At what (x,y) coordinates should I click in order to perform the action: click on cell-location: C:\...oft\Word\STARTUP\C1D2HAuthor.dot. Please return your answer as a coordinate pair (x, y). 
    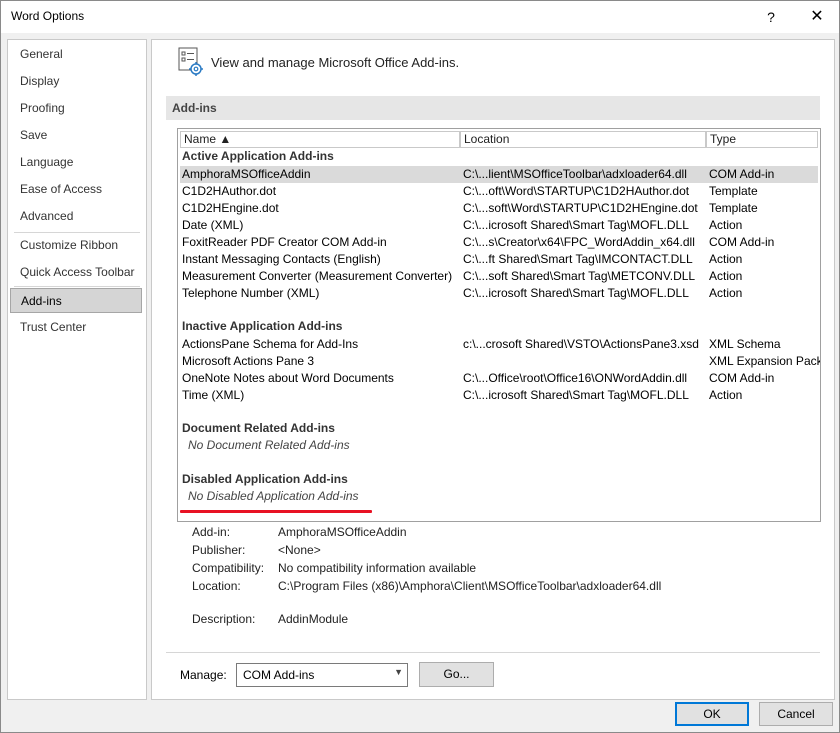
    Looking at the image, I should click on (576, 191).